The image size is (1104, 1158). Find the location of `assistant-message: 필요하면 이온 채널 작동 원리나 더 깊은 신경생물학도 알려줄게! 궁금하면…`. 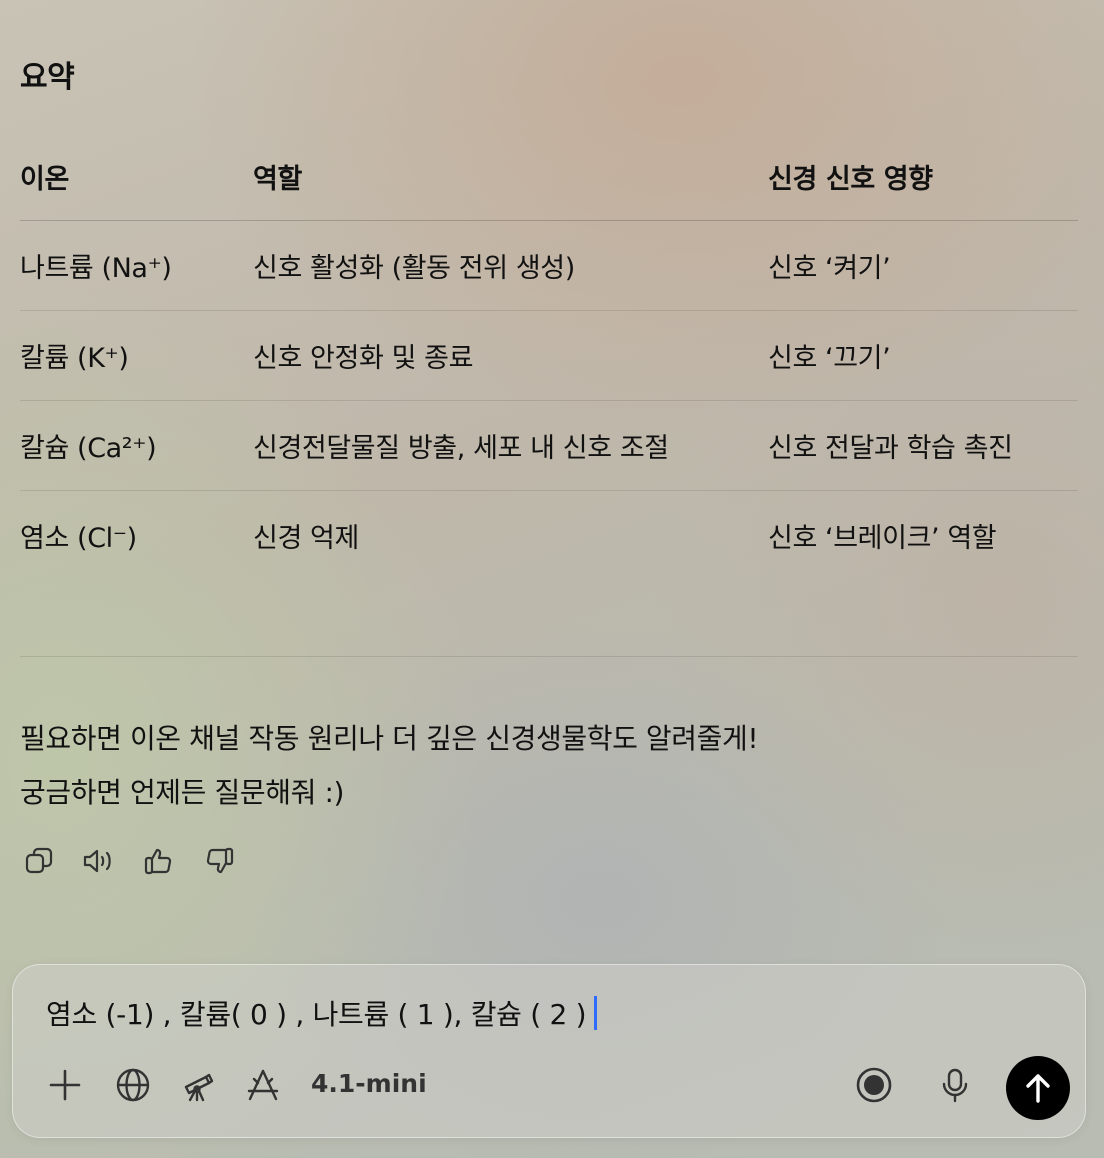

assistant-message: 필요하면 이온 채널 작동 원리나 더 깊은 신경생물학도 알려줄게! 궁금하면… is located at coordinates (389, 766).